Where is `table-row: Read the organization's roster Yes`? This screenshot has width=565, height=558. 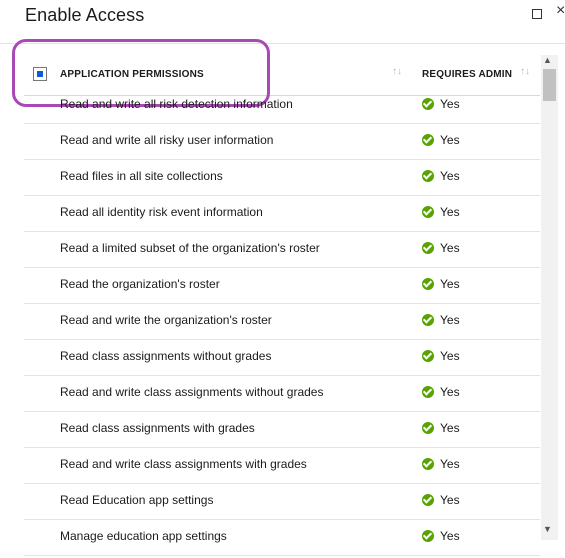
table-row: Read the organization's roster Yes is located at coordinates (282, 286).